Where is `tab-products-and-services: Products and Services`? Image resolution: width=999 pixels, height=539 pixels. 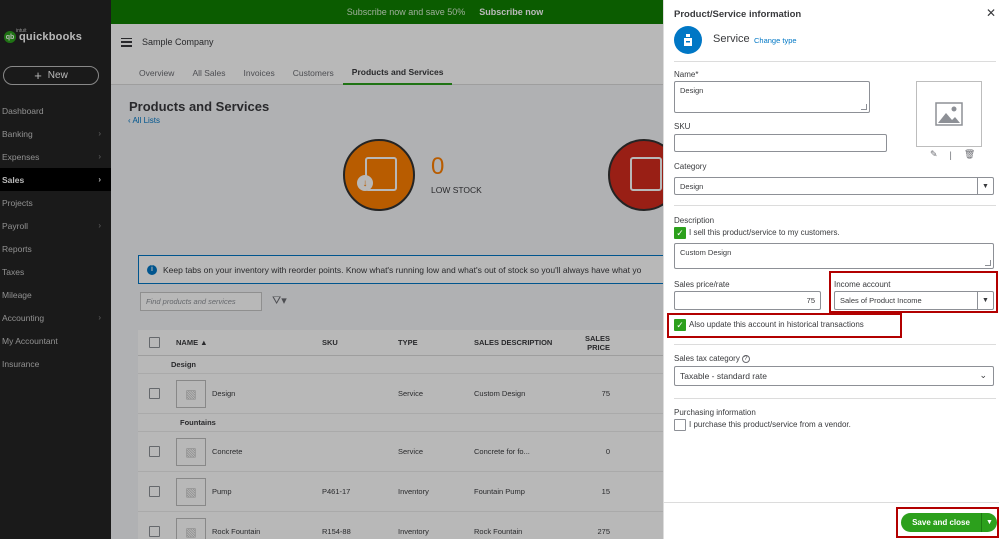 tab-products-and-services: Products and Services is located at coordinates (397, 72).